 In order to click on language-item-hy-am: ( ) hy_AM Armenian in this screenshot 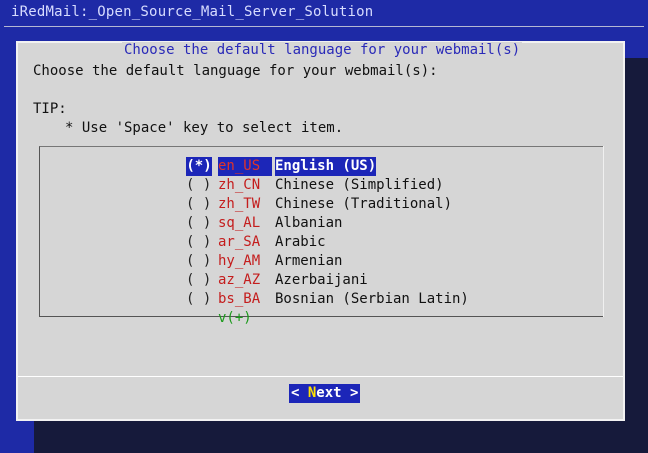, I will do `click(264, 261)`.